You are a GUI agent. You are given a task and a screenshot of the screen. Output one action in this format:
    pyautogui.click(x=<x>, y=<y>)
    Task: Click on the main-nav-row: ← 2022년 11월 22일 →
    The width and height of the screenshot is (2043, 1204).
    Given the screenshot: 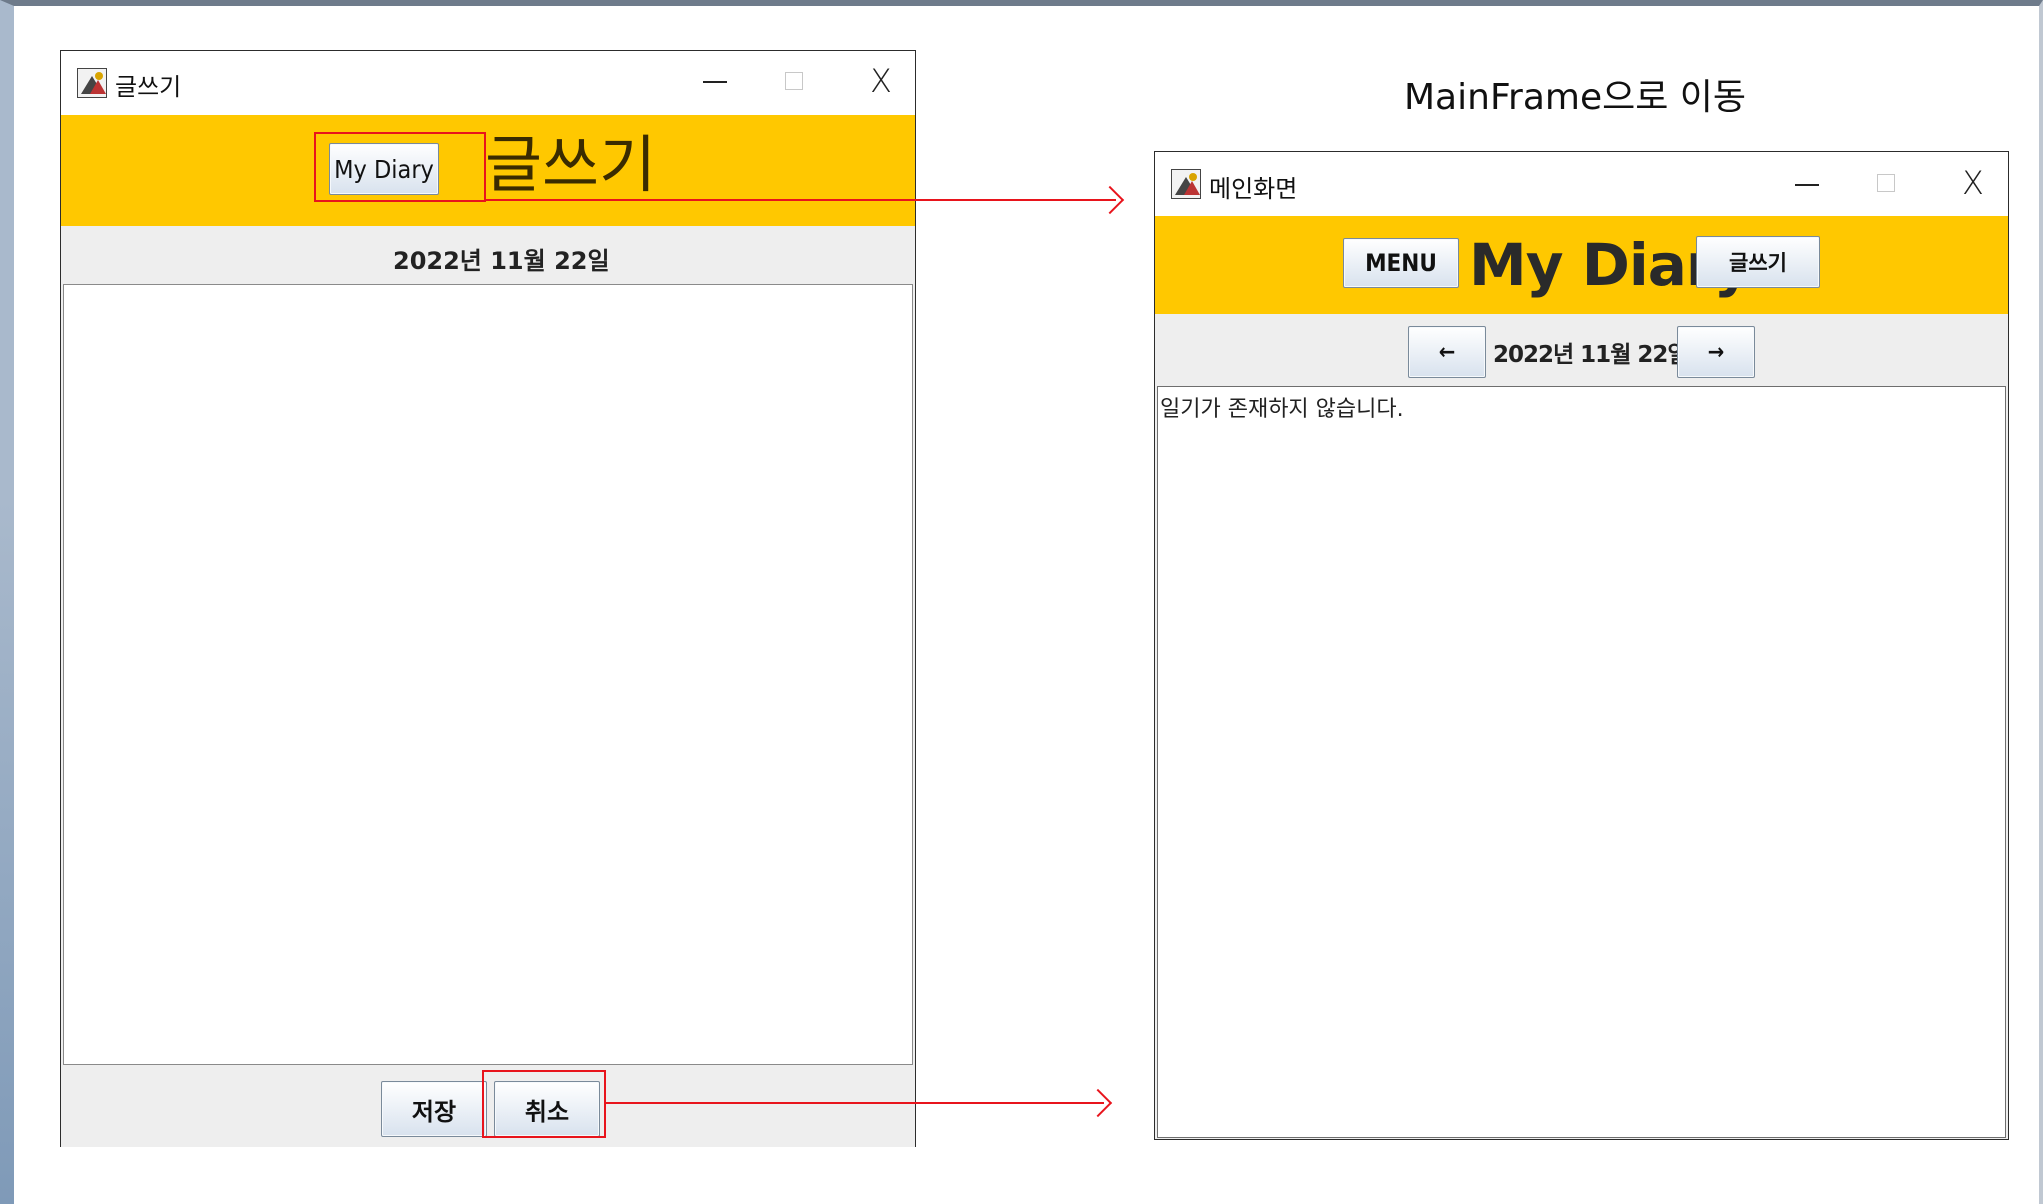 What is the action you would take?
    pyautogui.click(x=1581, y=350)
    